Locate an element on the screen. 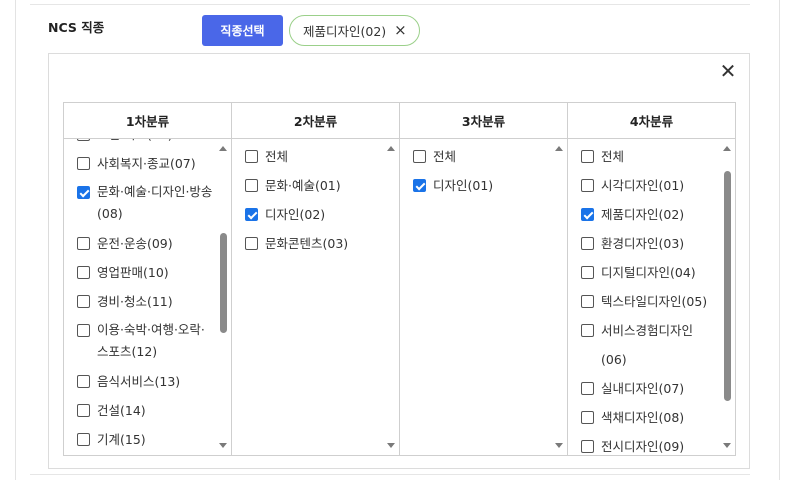 The height and width of the screenshot is (480, 802). list-item: 이용·숙박·여행·오락·스포츠(12) is located at coordinates (138, 341).